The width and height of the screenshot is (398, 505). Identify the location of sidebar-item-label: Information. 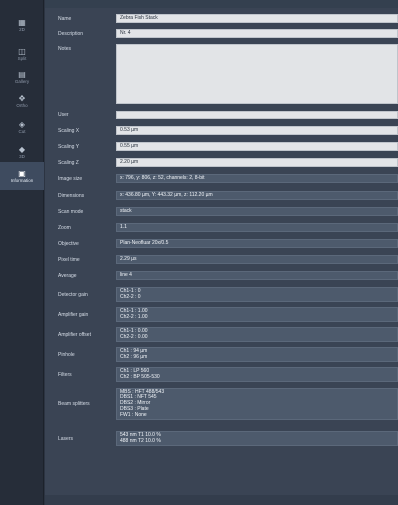
(22, 180).